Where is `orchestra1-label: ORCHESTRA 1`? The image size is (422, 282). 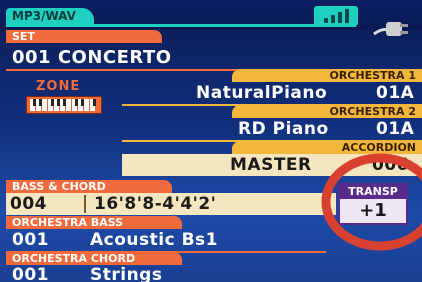 orchestra1-label: ORCHESTRA 1 is located at coordinates (327, 75).